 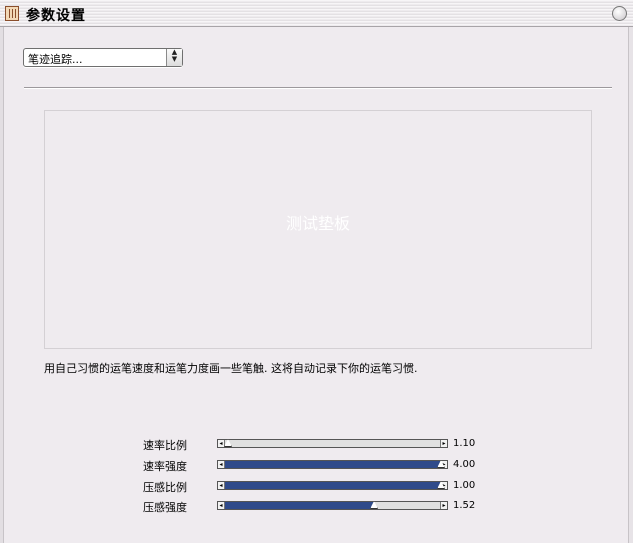 What do you see at coordinates (231, 368) in the screenshot?
I see `instruction-text: 用自己习惯的运笔速度和运笔力度画一些笔触. 这将自动记录下你的运笔习惯.` at bounding box center [231, 368].